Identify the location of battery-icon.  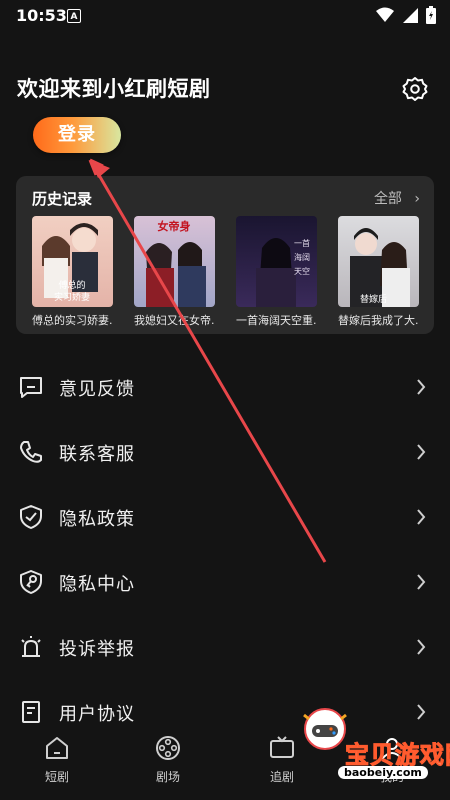
(431, 15).